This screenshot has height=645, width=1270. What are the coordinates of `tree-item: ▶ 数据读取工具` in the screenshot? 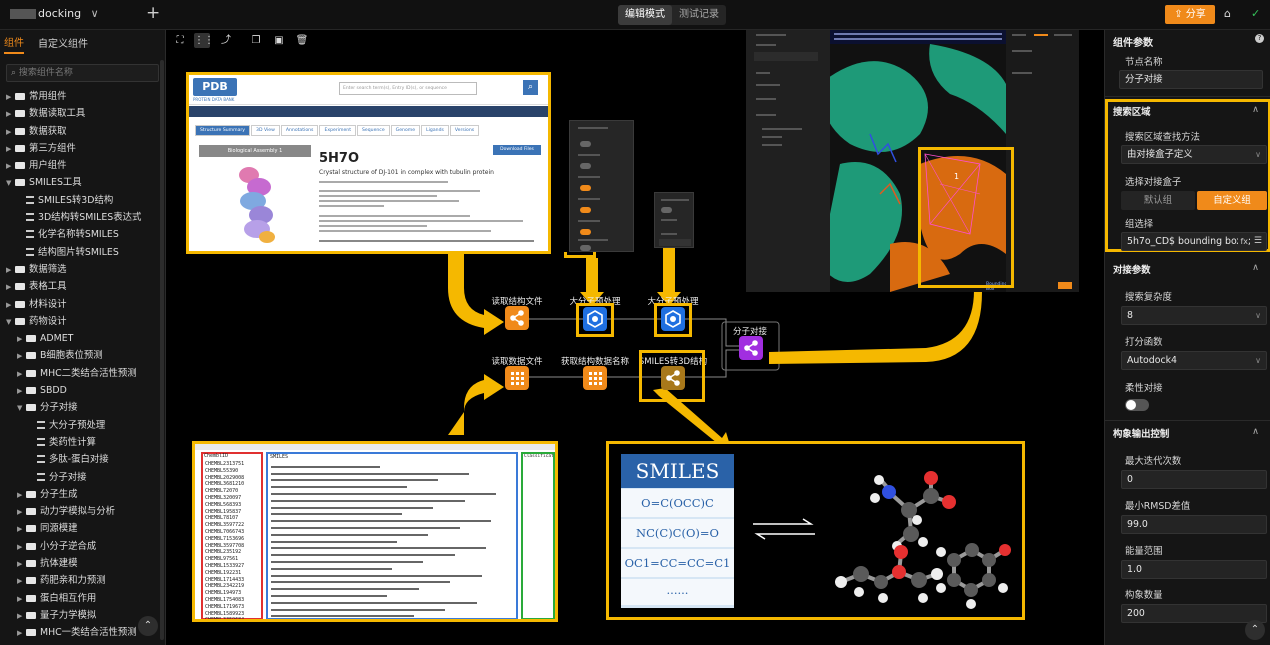 It's located at (83, 113).